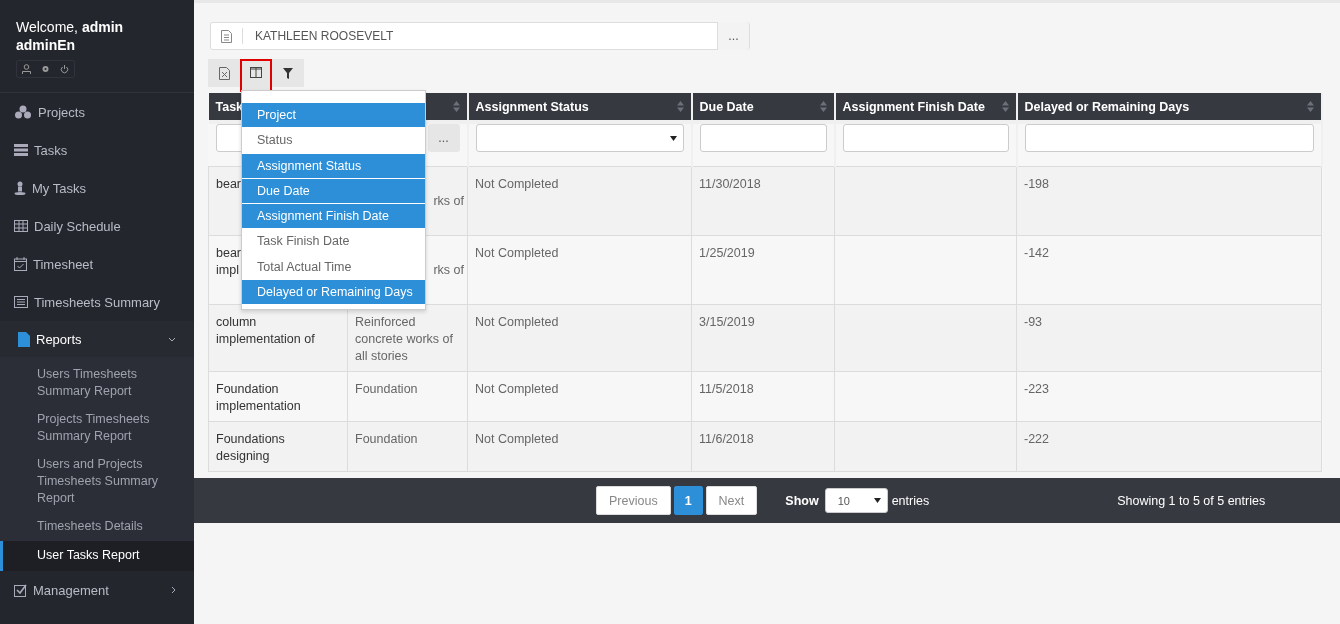 This screenshot has width=1340, height=624. What do you see at coordinates (1037, 389) in the screenshot?
I see `table-cell: -223` at bounding box center [1037, 389].